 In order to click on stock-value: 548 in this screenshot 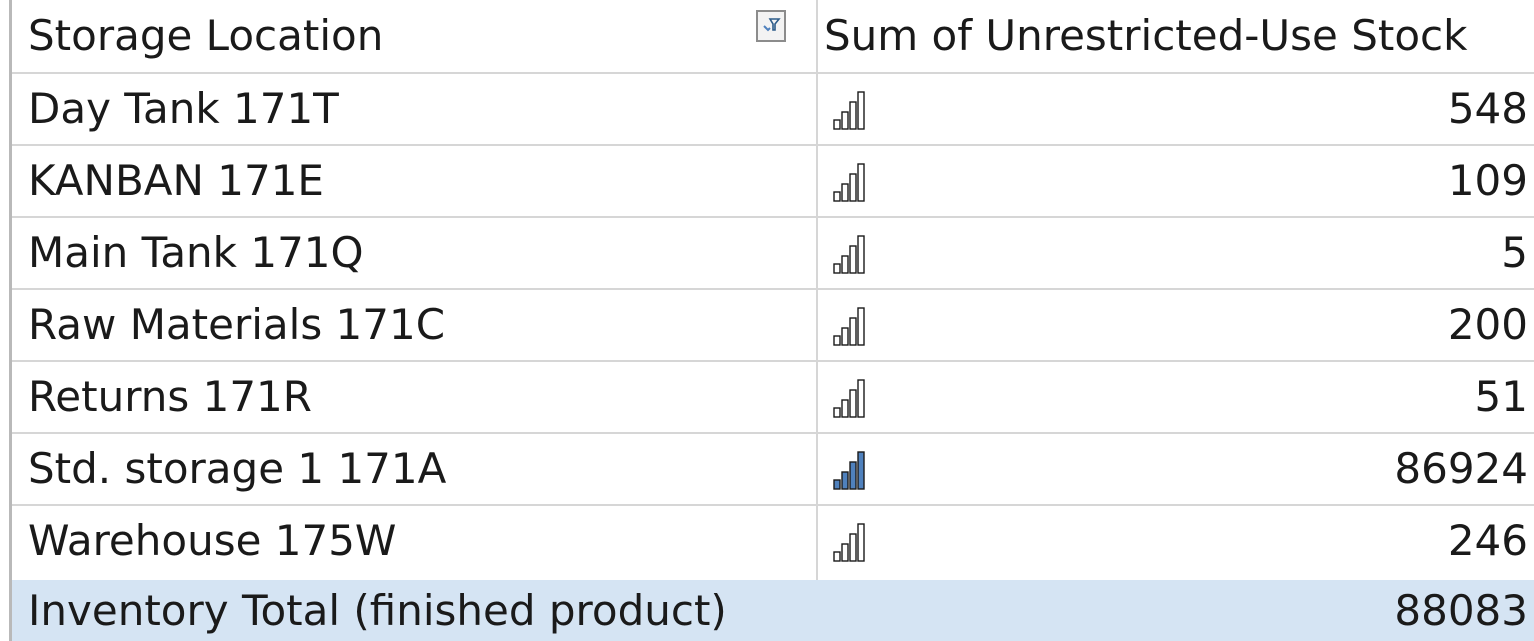, I will do `click(1487, 108)`.